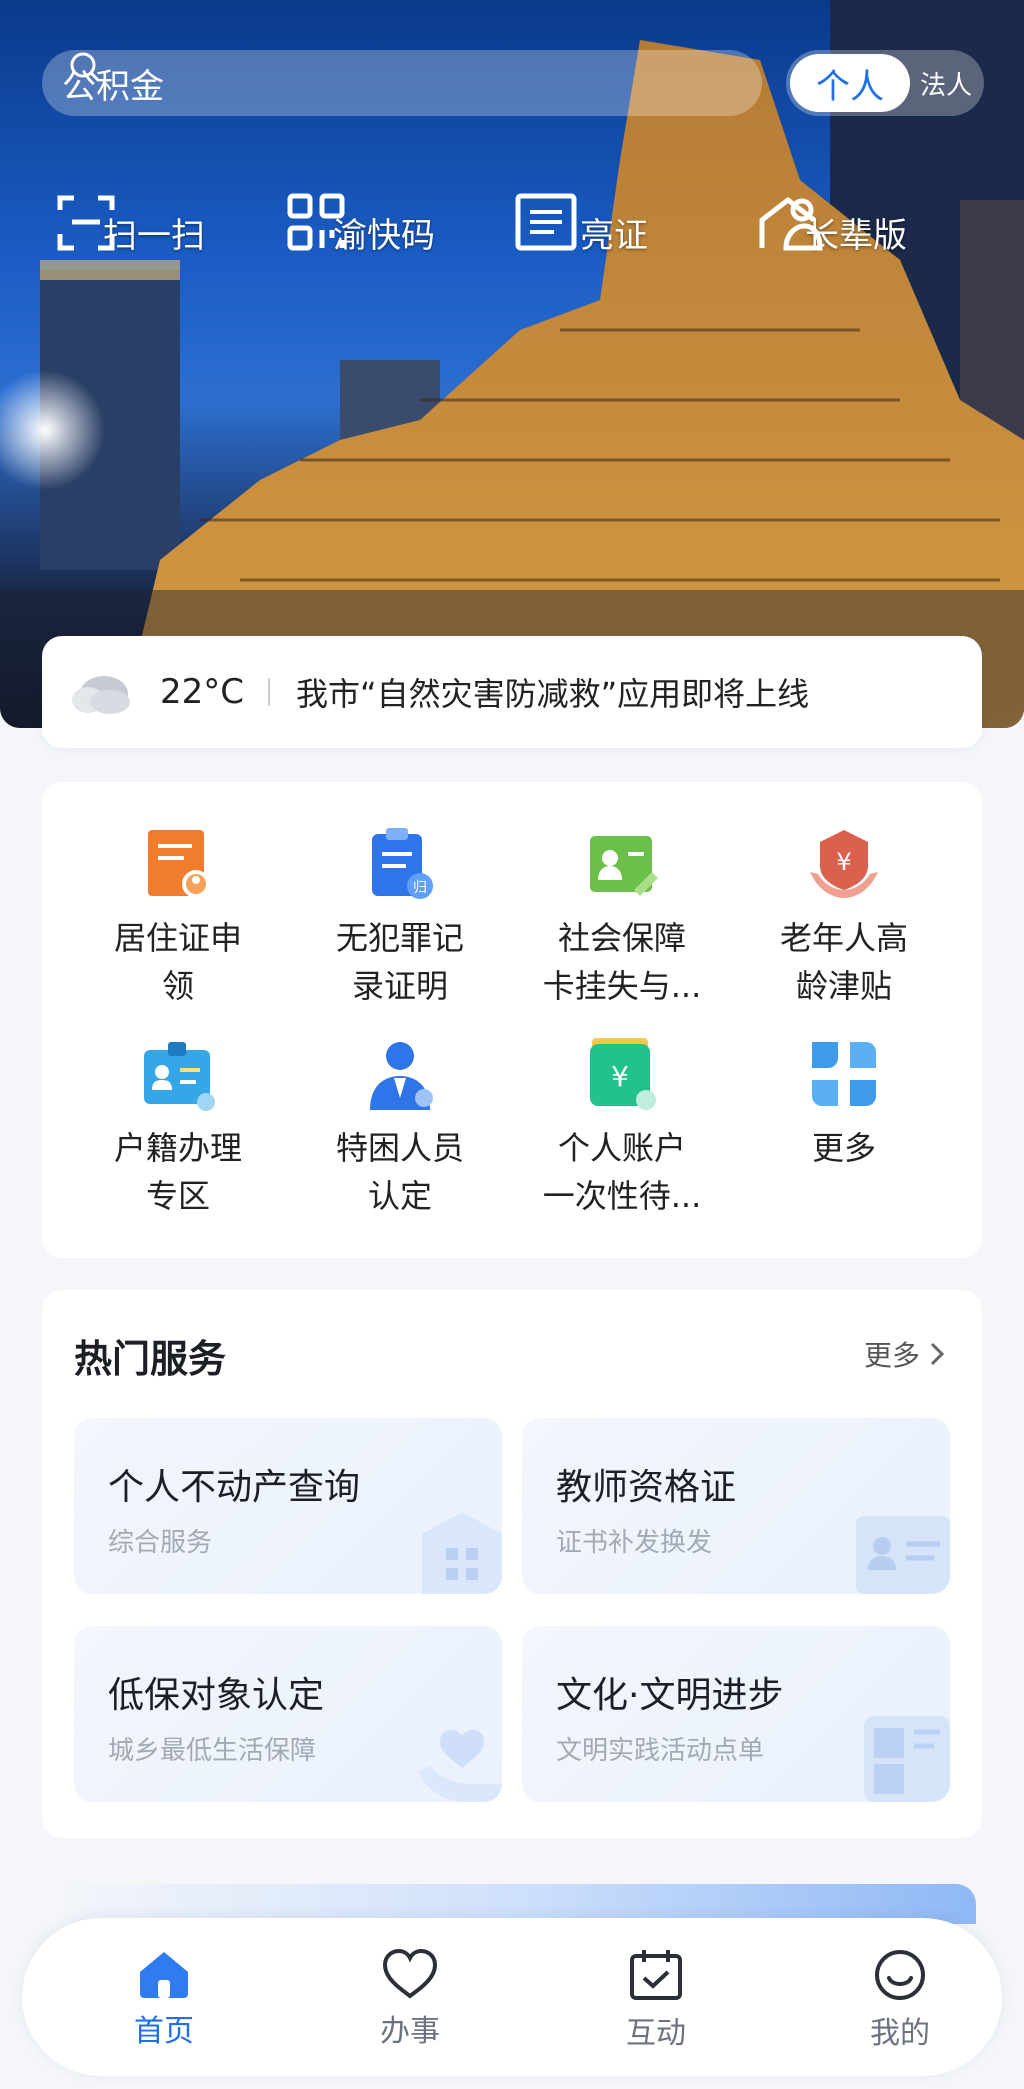 The image size is (1024, 2089). Describe the element at coordinates (216, 1695) in the screenshot. I see `hot-item-title: 低保对象认定` at that location.